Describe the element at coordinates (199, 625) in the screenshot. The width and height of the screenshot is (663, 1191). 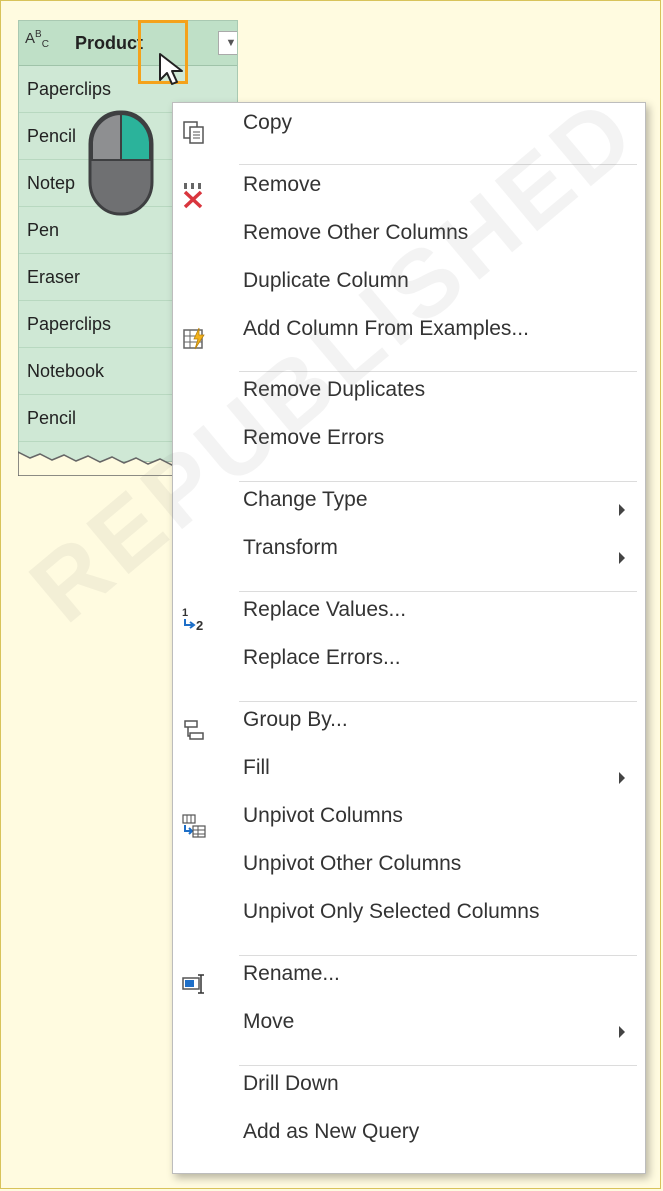
I see `replace-values-icon-bottom: 2` at that location.